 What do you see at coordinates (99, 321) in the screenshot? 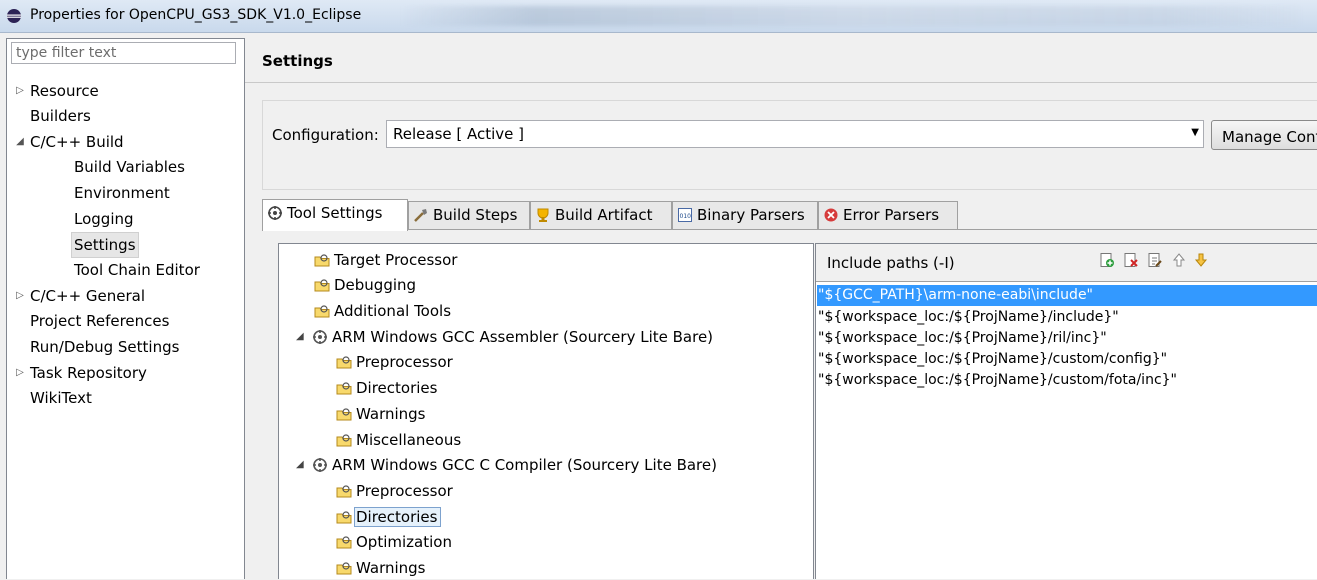
I see `nav-item-project-references: Project References` at bounding box center [99, 321].